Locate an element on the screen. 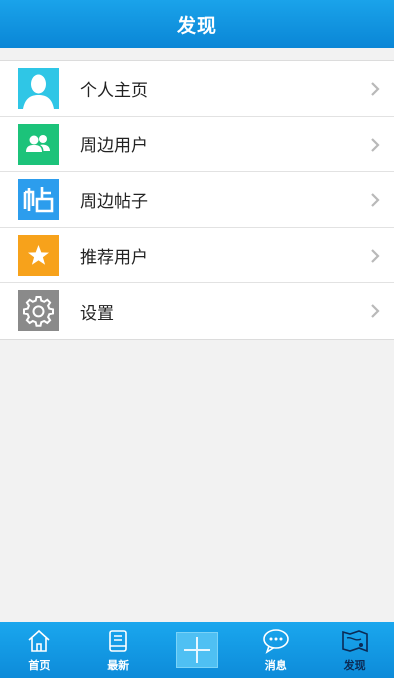 This screenshot has width=394, height=678. app-header: 发现 is located at coordinates (197, 24).